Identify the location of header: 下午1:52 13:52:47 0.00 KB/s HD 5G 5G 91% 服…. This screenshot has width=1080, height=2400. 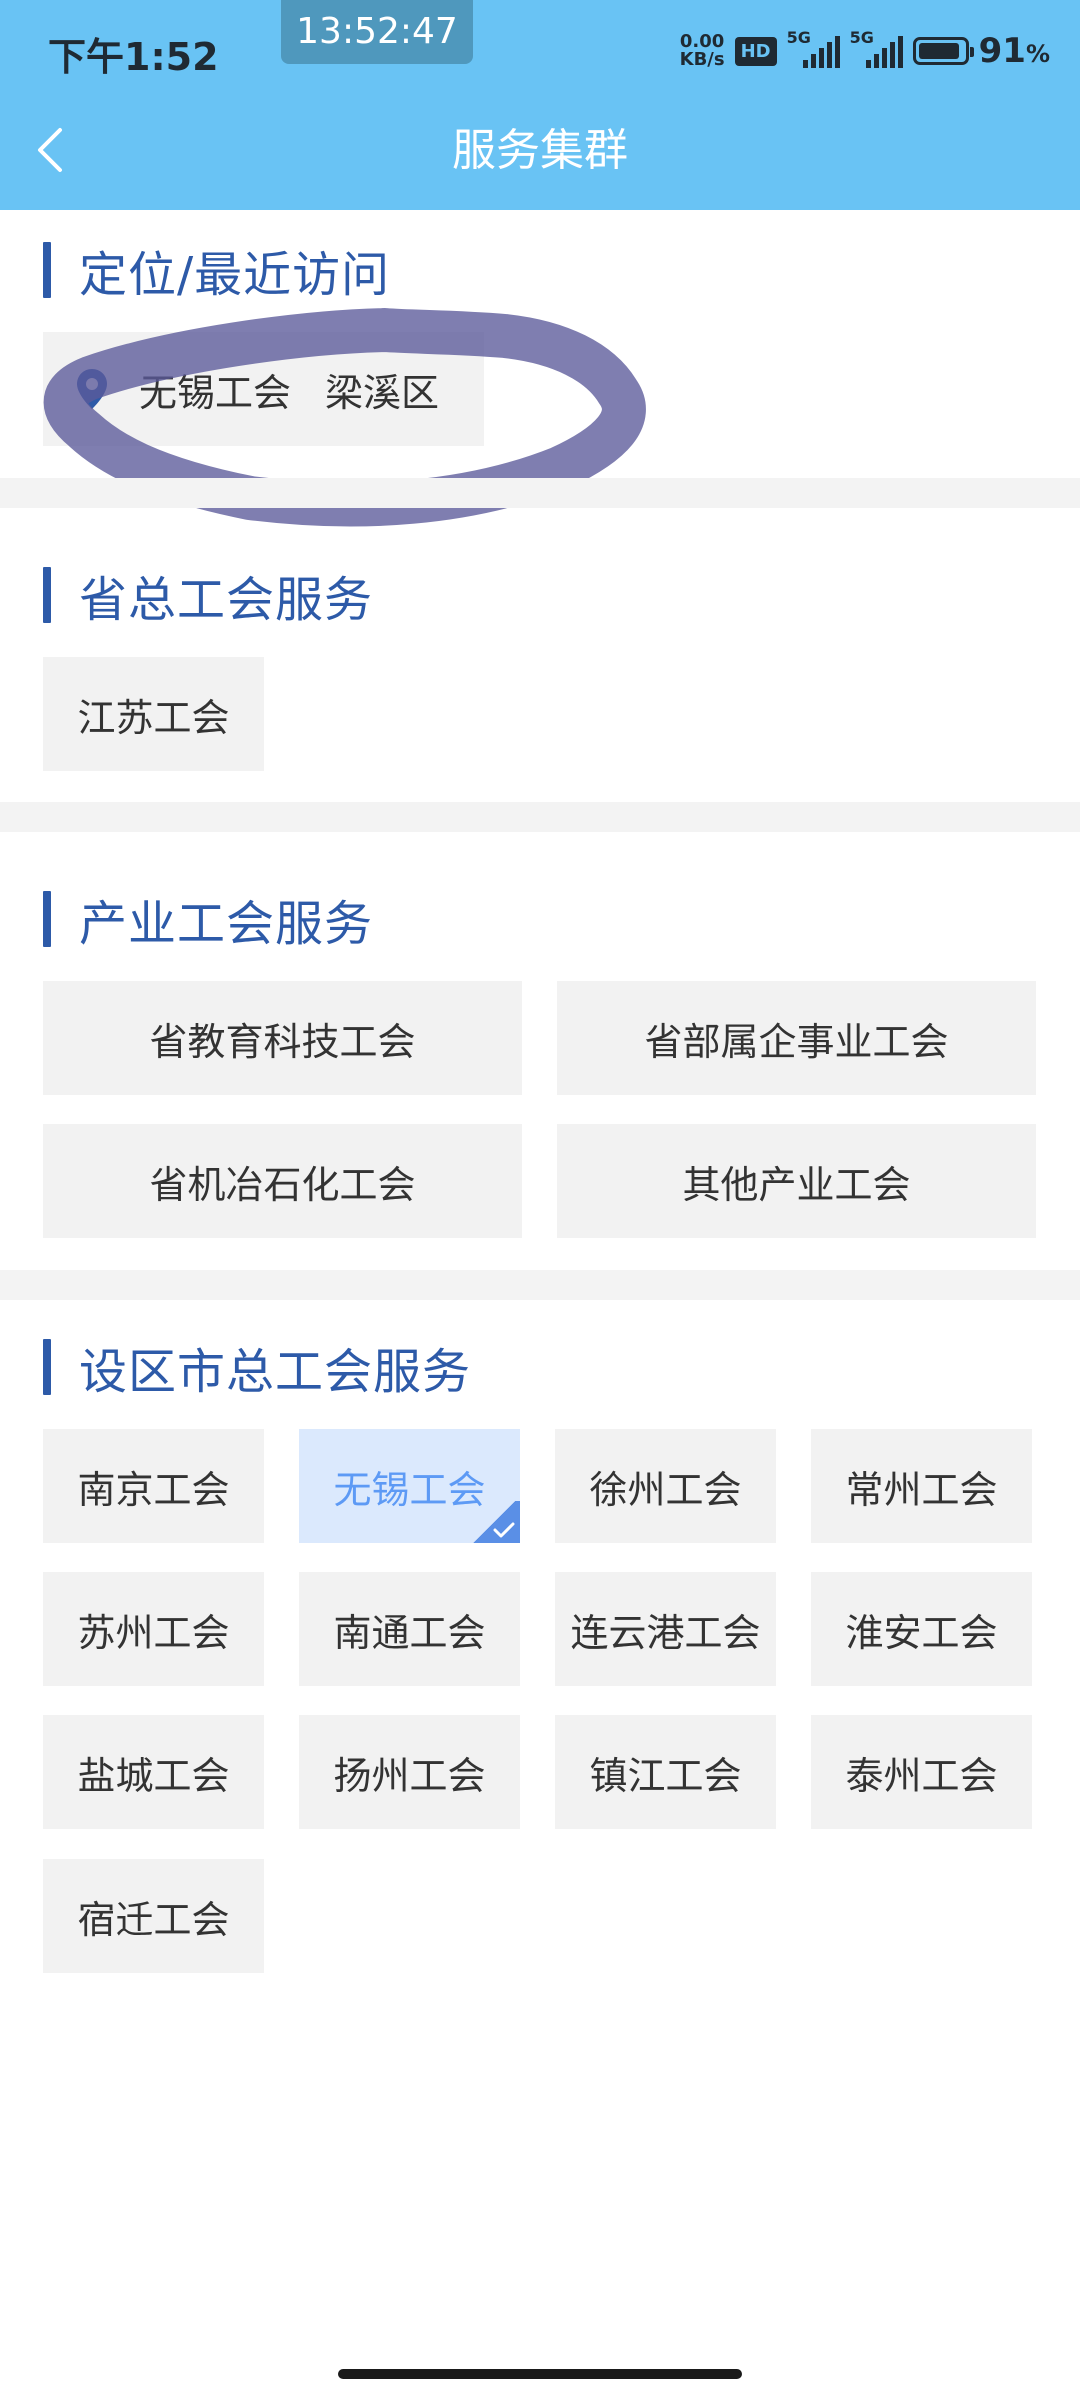
(540, 105).